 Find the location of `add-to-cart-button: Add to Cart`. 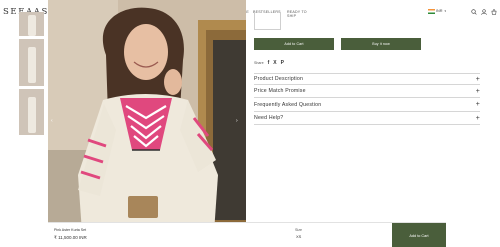

add-to-cart-button: Add to Cart is located at coordinates (294, 44).